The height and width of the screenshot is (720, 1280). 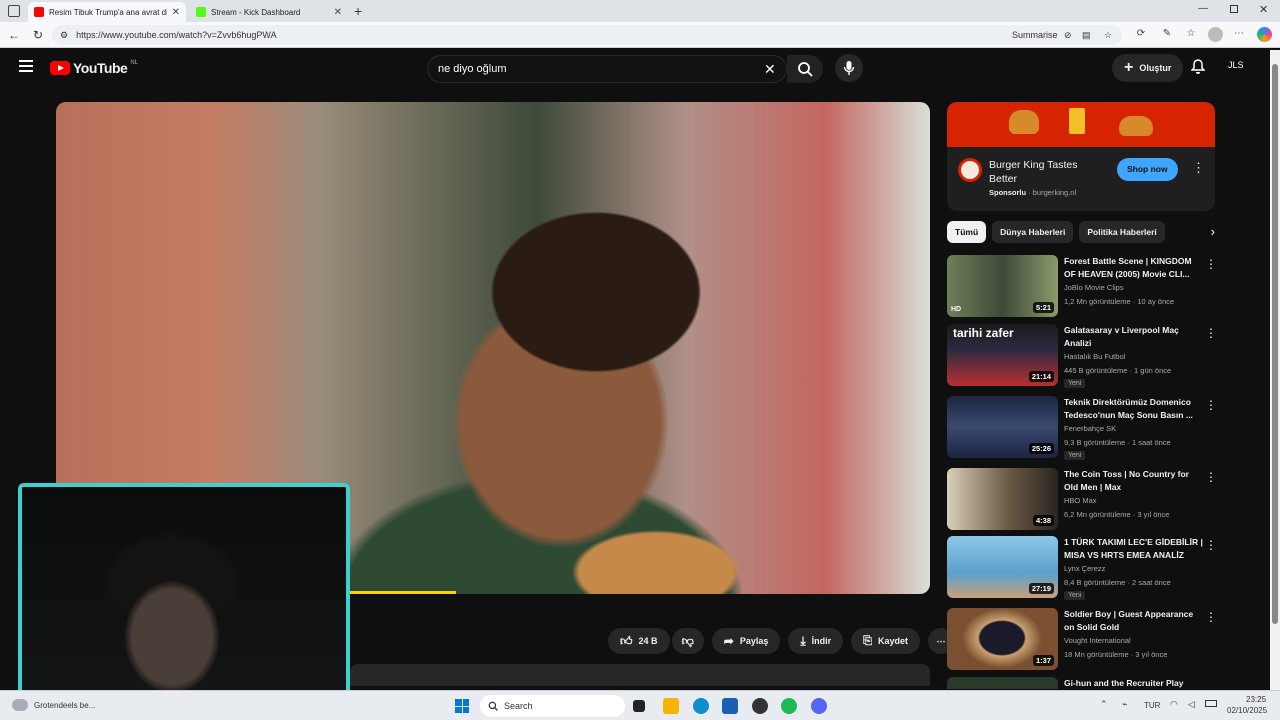 I want to click on chip-world-news: Dünya Haberleri, so click(x=1033, y=232).